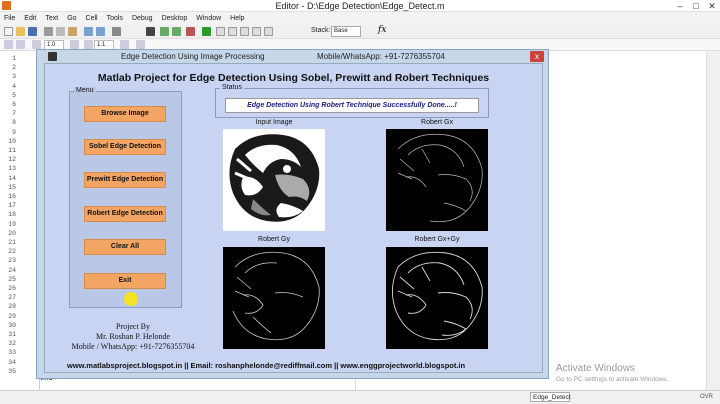 This screenshot has height=404, width=720. Describe the element at coordinates (12, 160) in the screenshot. I see `line-number: 12` at that location.